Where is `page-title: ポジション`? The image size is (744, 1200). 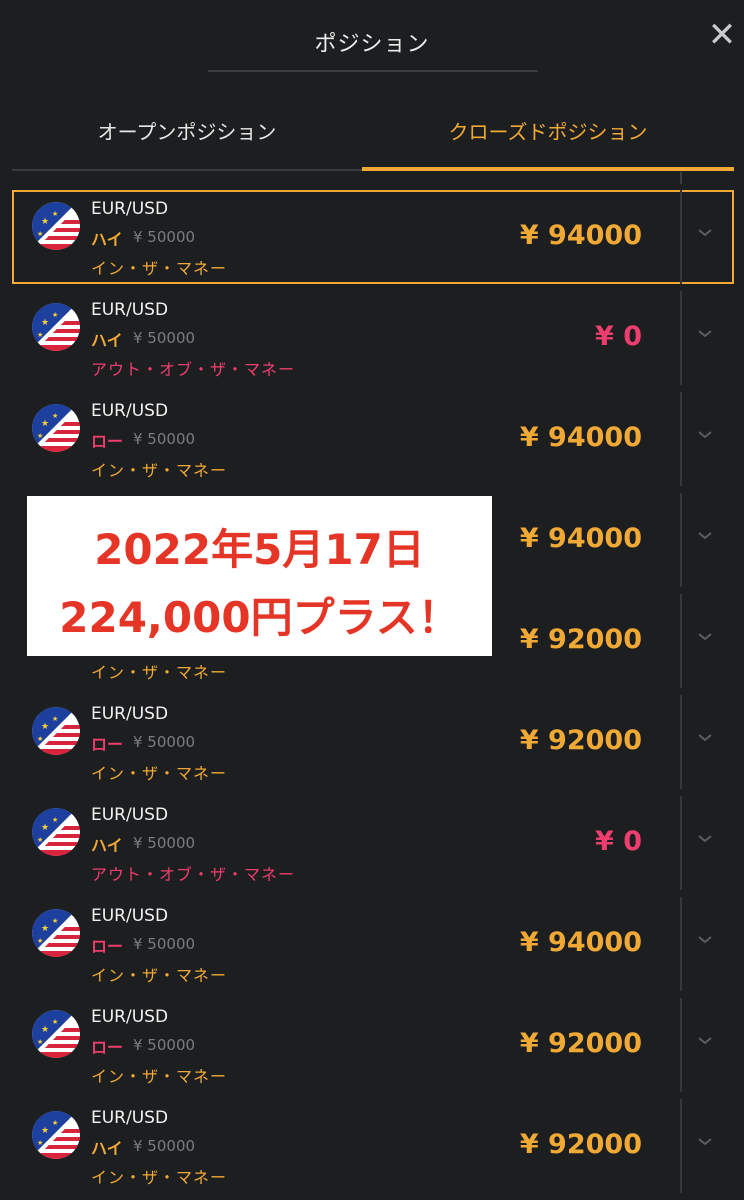
page-title: ポジション is located at coordinates (372, 44).